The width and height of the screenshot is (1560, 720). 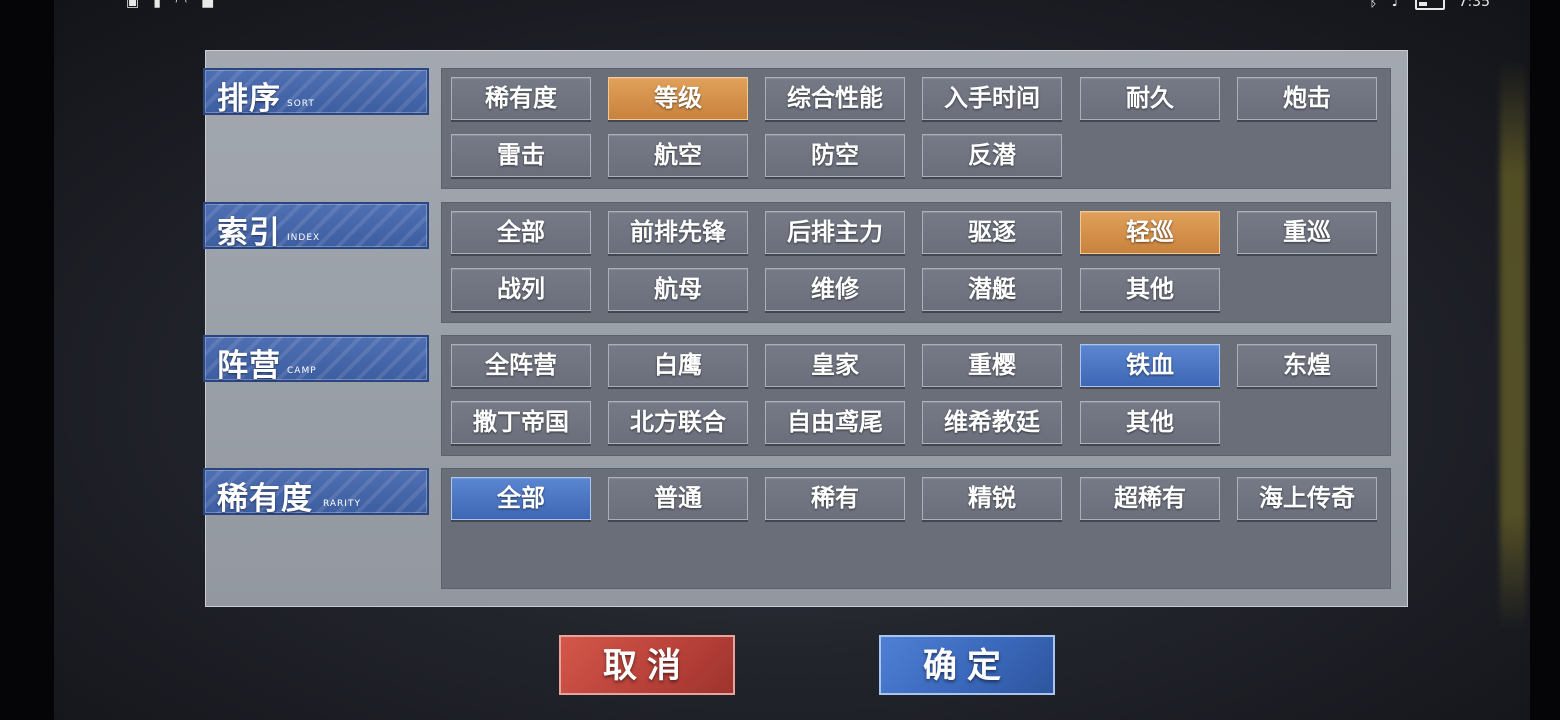 What do you see at coordinates (249, 99) in the screenshot?
I see `sort-title: 排序` at bounding box center [249, 99].